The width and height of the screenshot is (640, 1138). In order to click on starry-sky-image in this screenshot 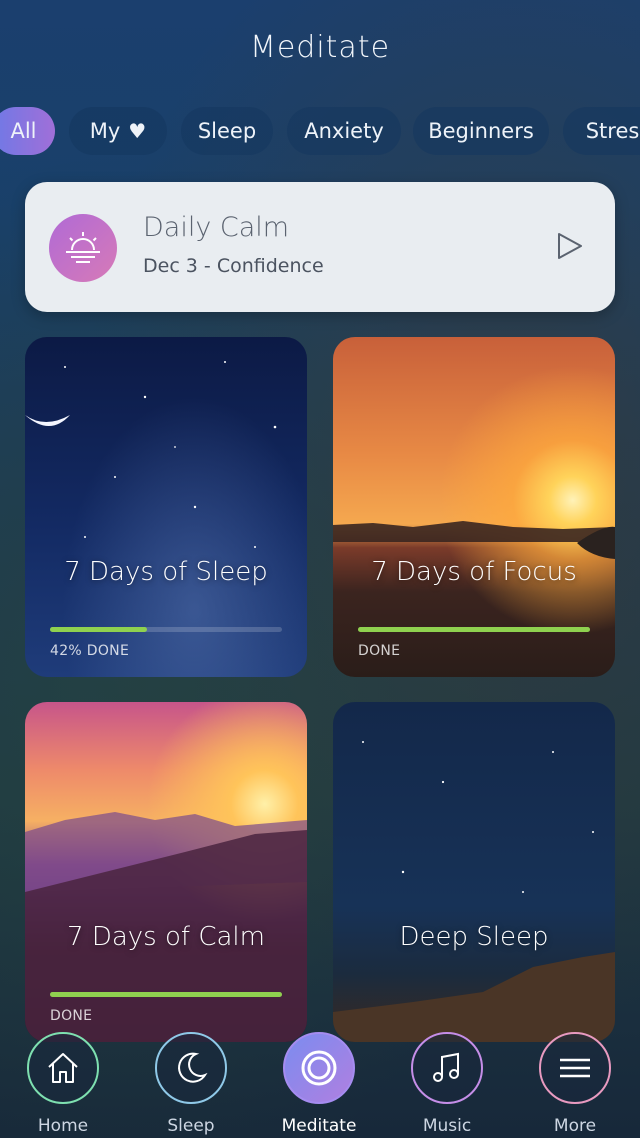, I will do `click(151, 454)`.